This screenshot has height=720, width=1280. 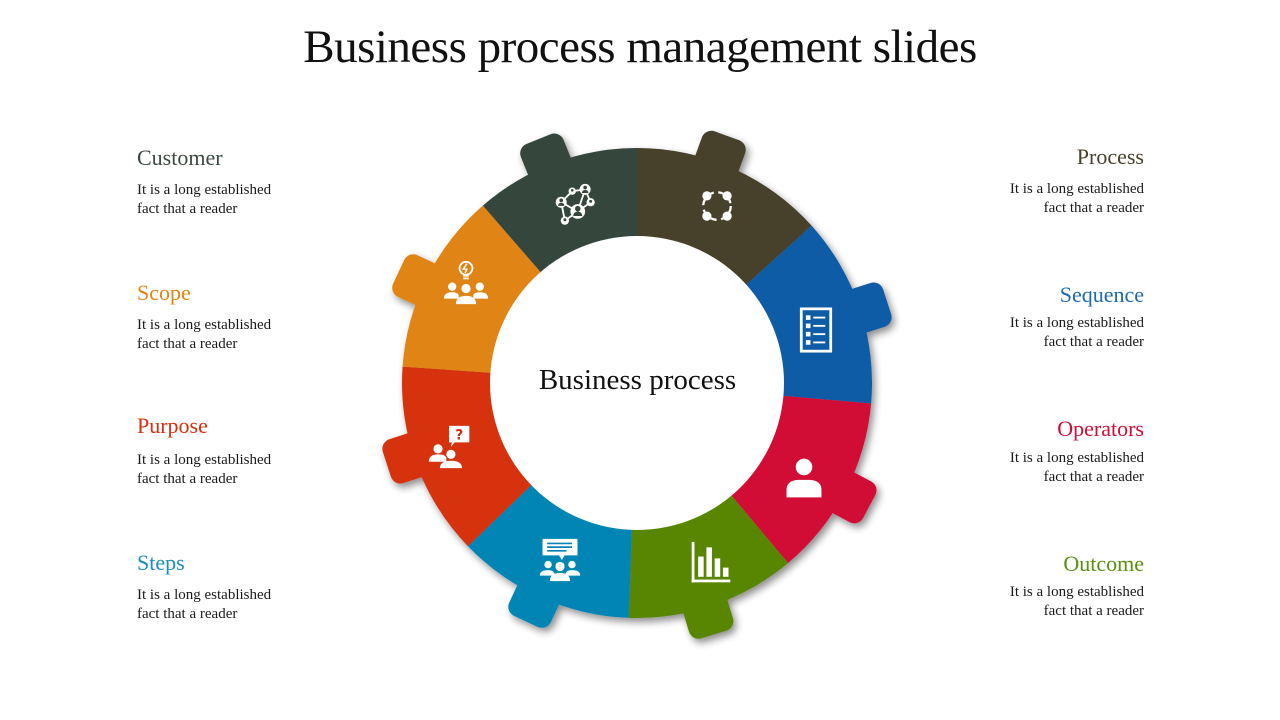 What do you see at coordinates (637, 380) in the screenshot?
I see `center-label: Business process` at bounding box center [637, 380].